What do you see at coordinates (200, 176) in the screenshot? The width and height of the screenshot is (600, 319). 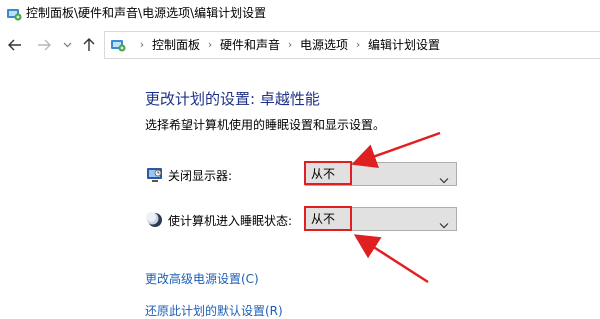 I see `setting-label-display: 关闭显示器:` at bounding box center [200, 176].